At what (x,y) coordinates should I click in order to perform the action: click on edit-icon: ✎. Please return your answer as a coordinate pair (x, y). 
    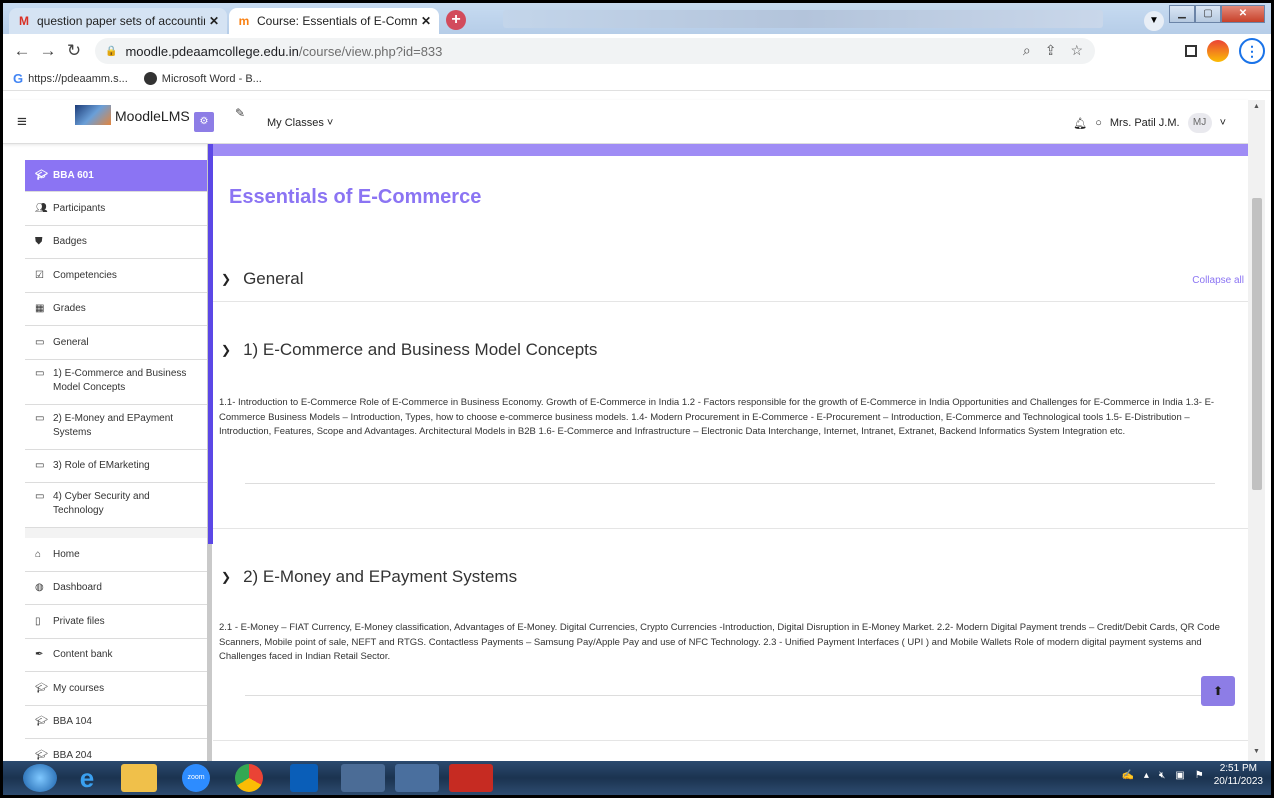
    Looking at the image, I should click on (240, 113).